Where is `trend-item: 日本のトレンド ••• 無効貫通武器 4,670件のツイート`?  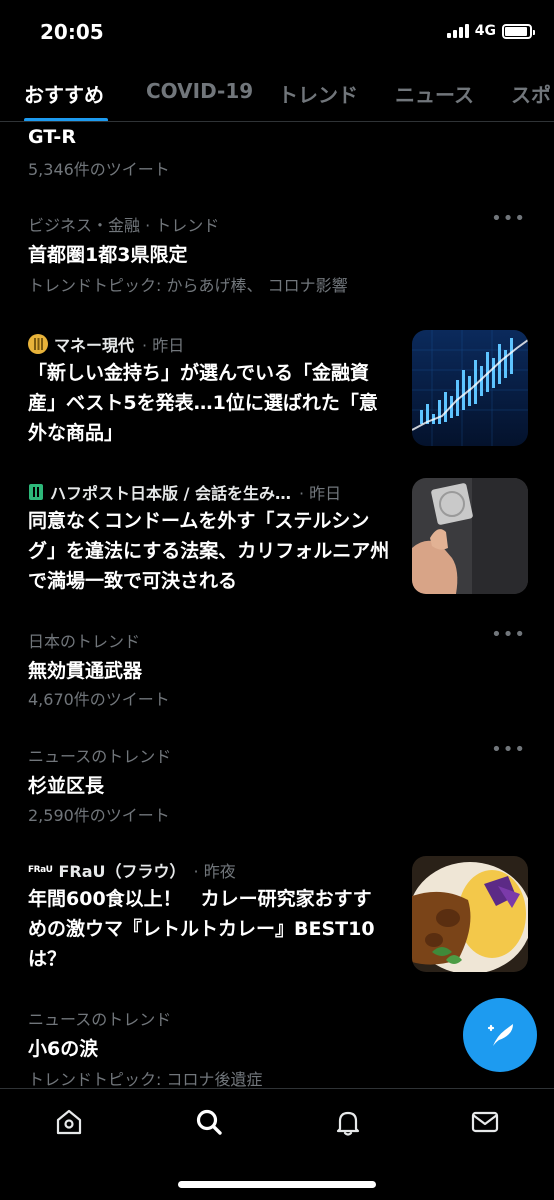
trend-item: 日本のトレンド ••• 無効貫通武器 4,670件のツイート is located at coordinates (277, 669).